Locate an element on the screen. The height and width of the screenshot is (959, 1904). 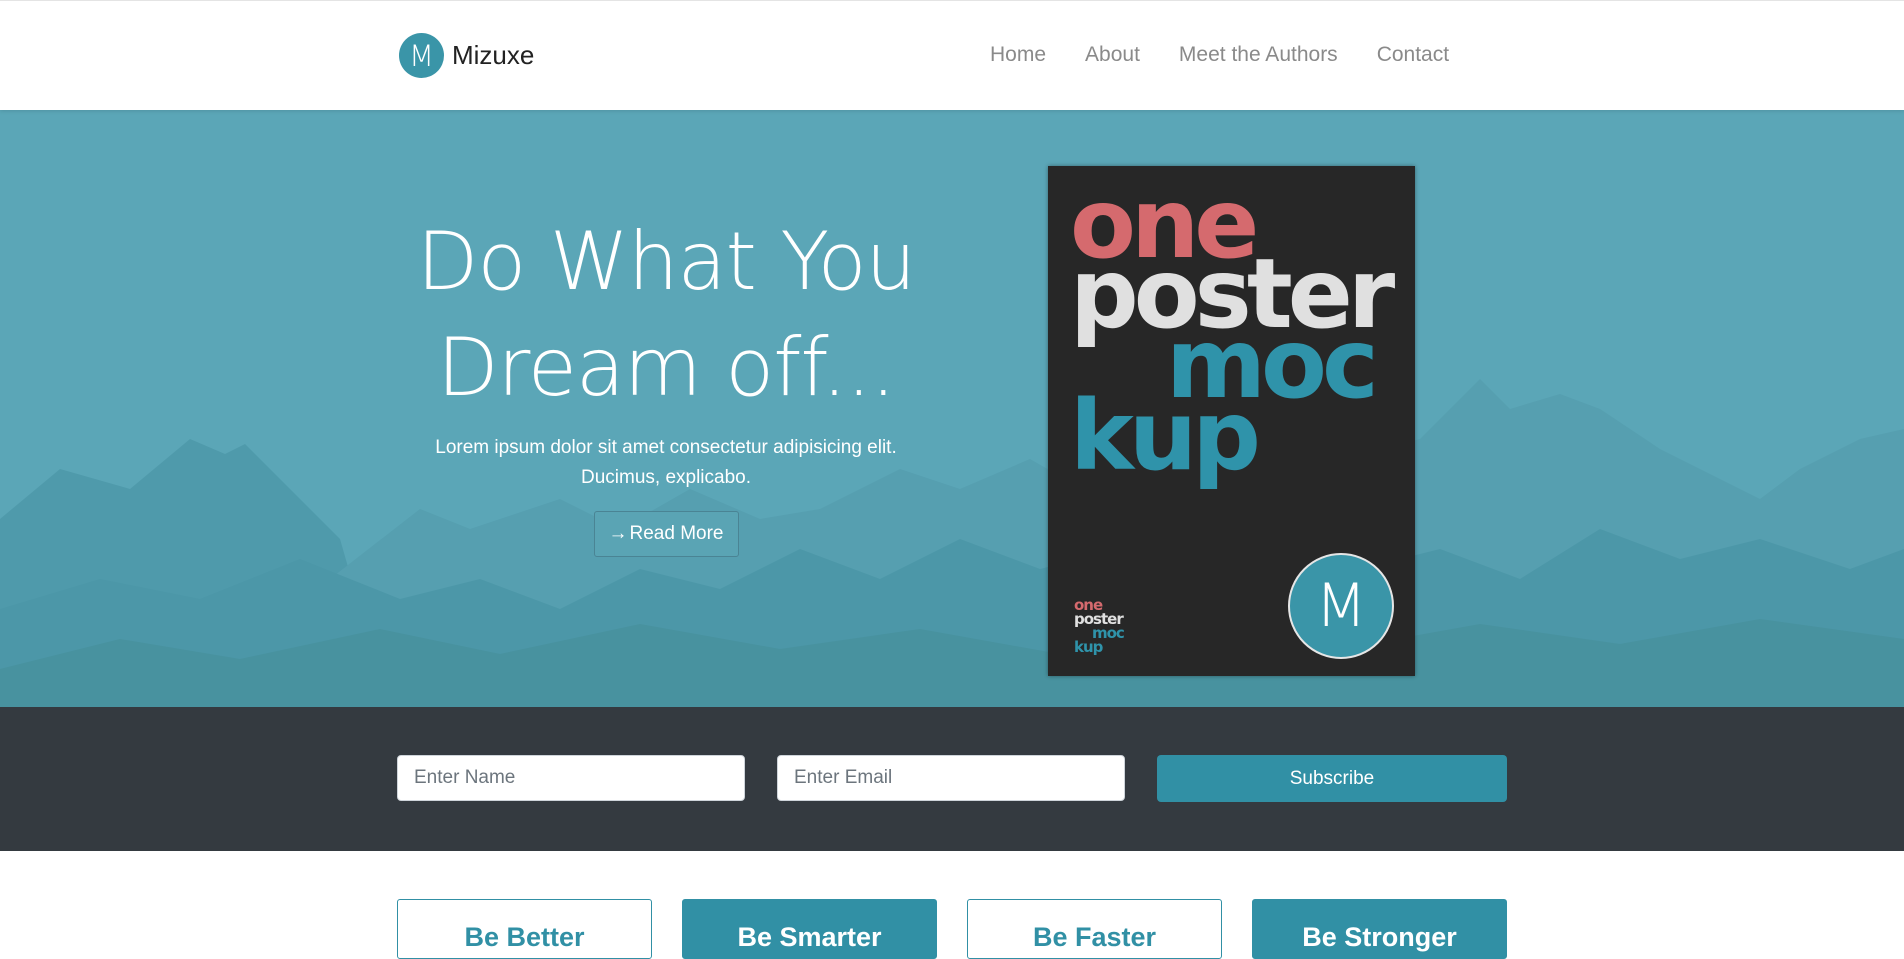
poster-image: one poster moc kup one poster moc kup M is located at coordinates (1231, 421).